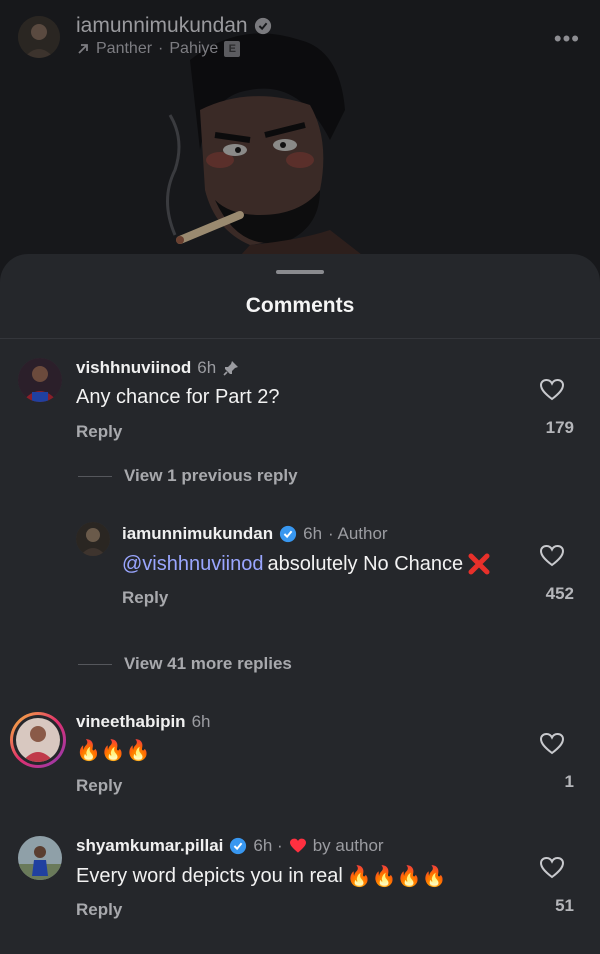 The image size is (600, 954). I want to click on sheet-grabber-handle, so click(300, 272).